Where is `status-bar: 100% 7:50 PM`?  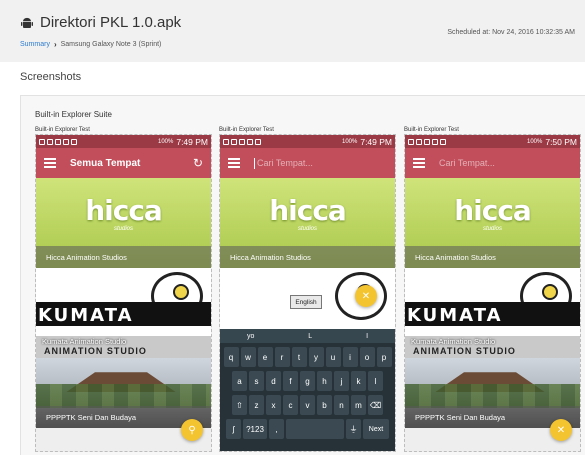
status-bar: 100% 7:50 PM is located at coordinates (492, 141).